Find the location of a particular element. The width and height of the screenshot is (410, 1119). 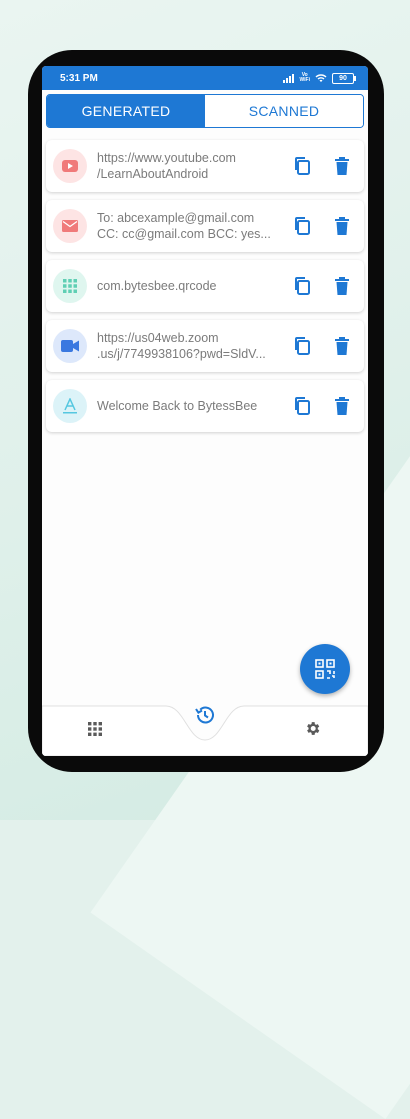

item-line-1: To: abcexample@gmail.com is located at coordinates (176, 218).